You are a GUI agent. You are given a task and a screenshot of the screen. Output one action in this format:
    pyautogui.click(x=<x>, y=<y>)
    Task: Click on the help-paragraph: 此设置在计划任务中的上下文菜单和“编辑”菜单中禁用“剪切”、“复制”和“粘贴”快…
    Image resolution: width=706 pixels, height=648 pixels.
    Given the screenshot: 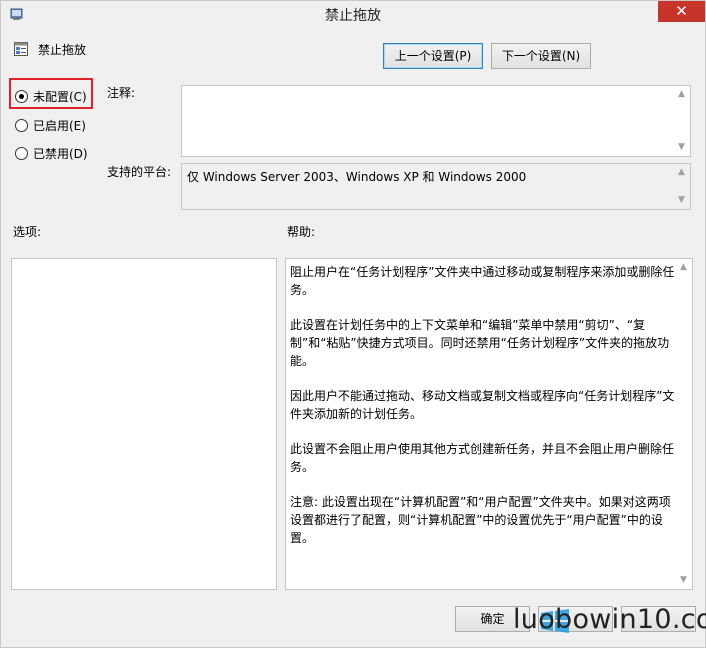 What is the action you would take?
    pyautogui.click(x=480, y=343)
    